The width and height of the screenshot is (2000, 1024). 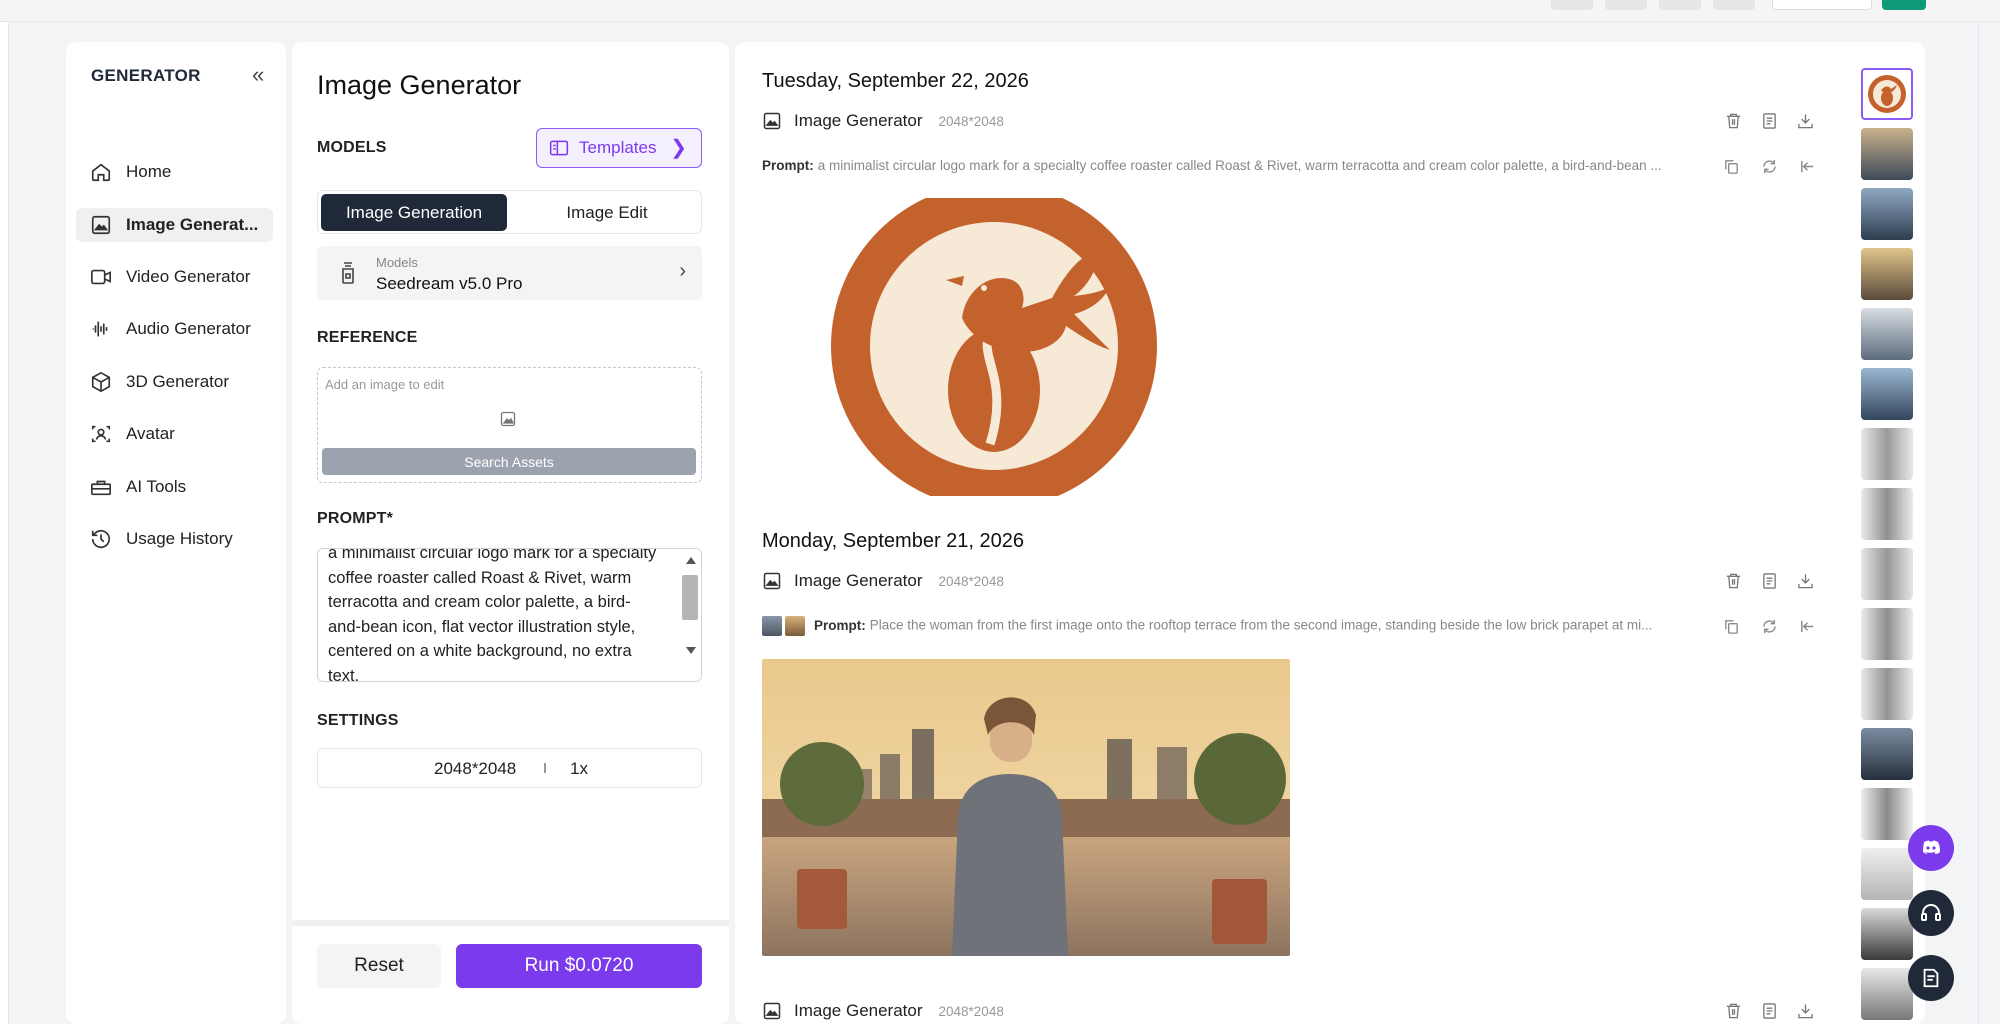 I want to click on discord-button, so click(x=1931, y=848).